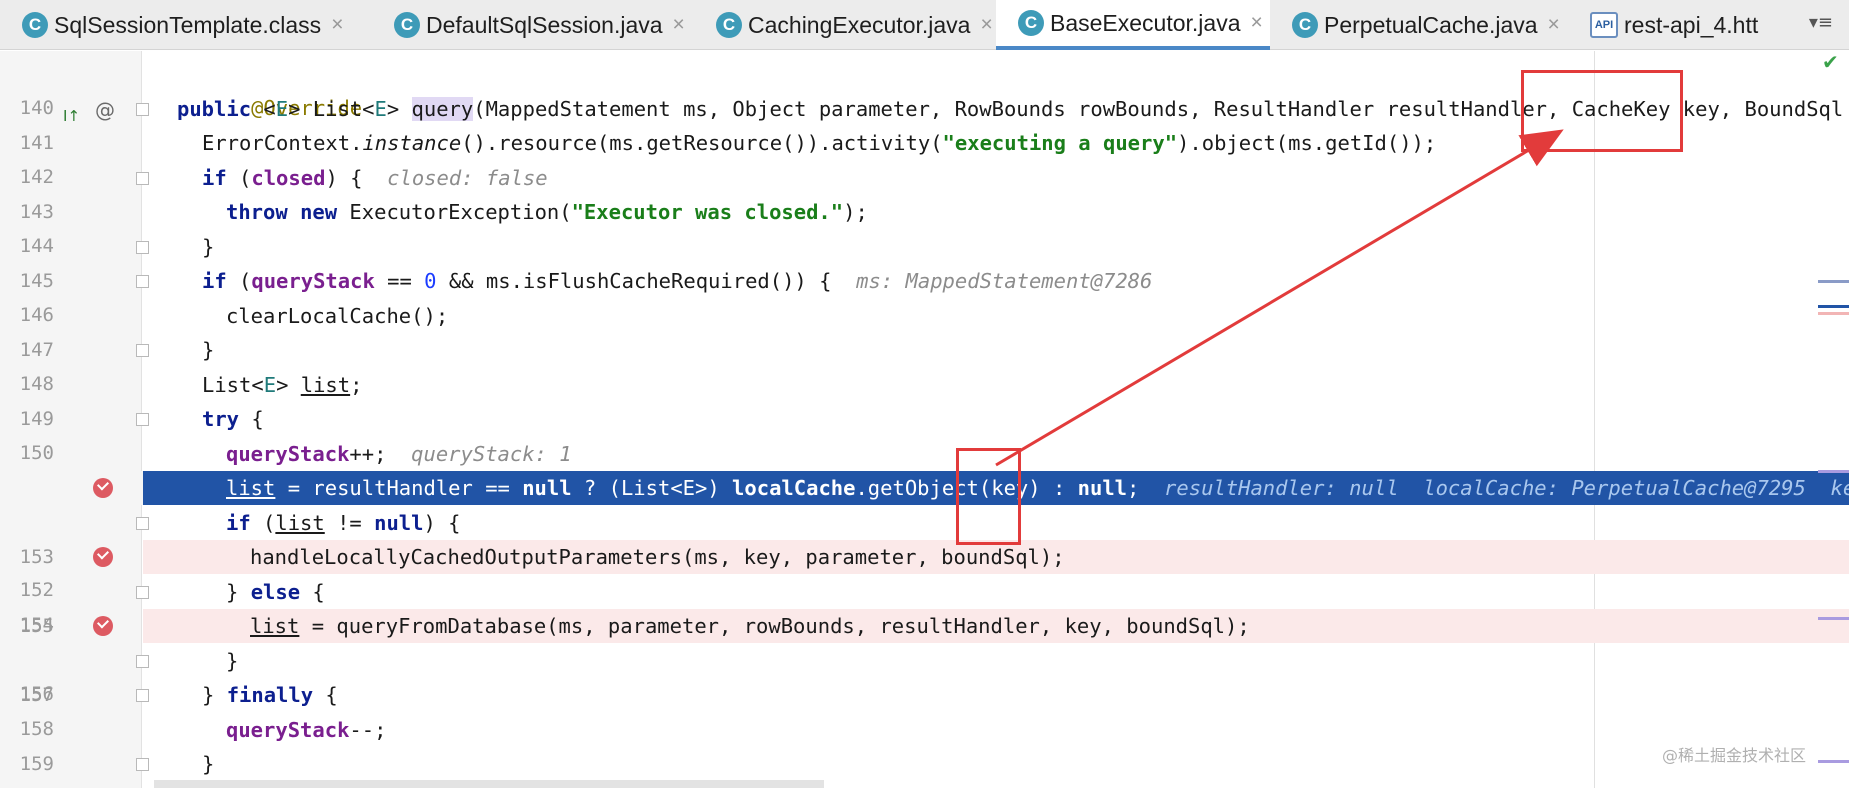 The width and height of the screenshot is (1849, 788). Describe the element at coordinates (1734, 755) in the screenshot. I see `watermark: @稀土掘金技术社区` at that location.